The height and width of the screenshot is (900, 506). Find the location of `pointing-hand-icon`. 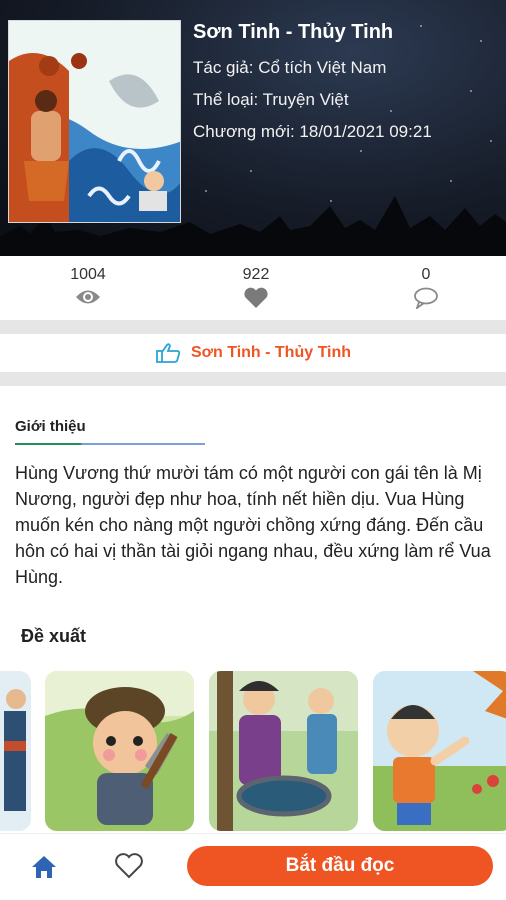

pointing-hand-icon is located at coordinates (168, 353).